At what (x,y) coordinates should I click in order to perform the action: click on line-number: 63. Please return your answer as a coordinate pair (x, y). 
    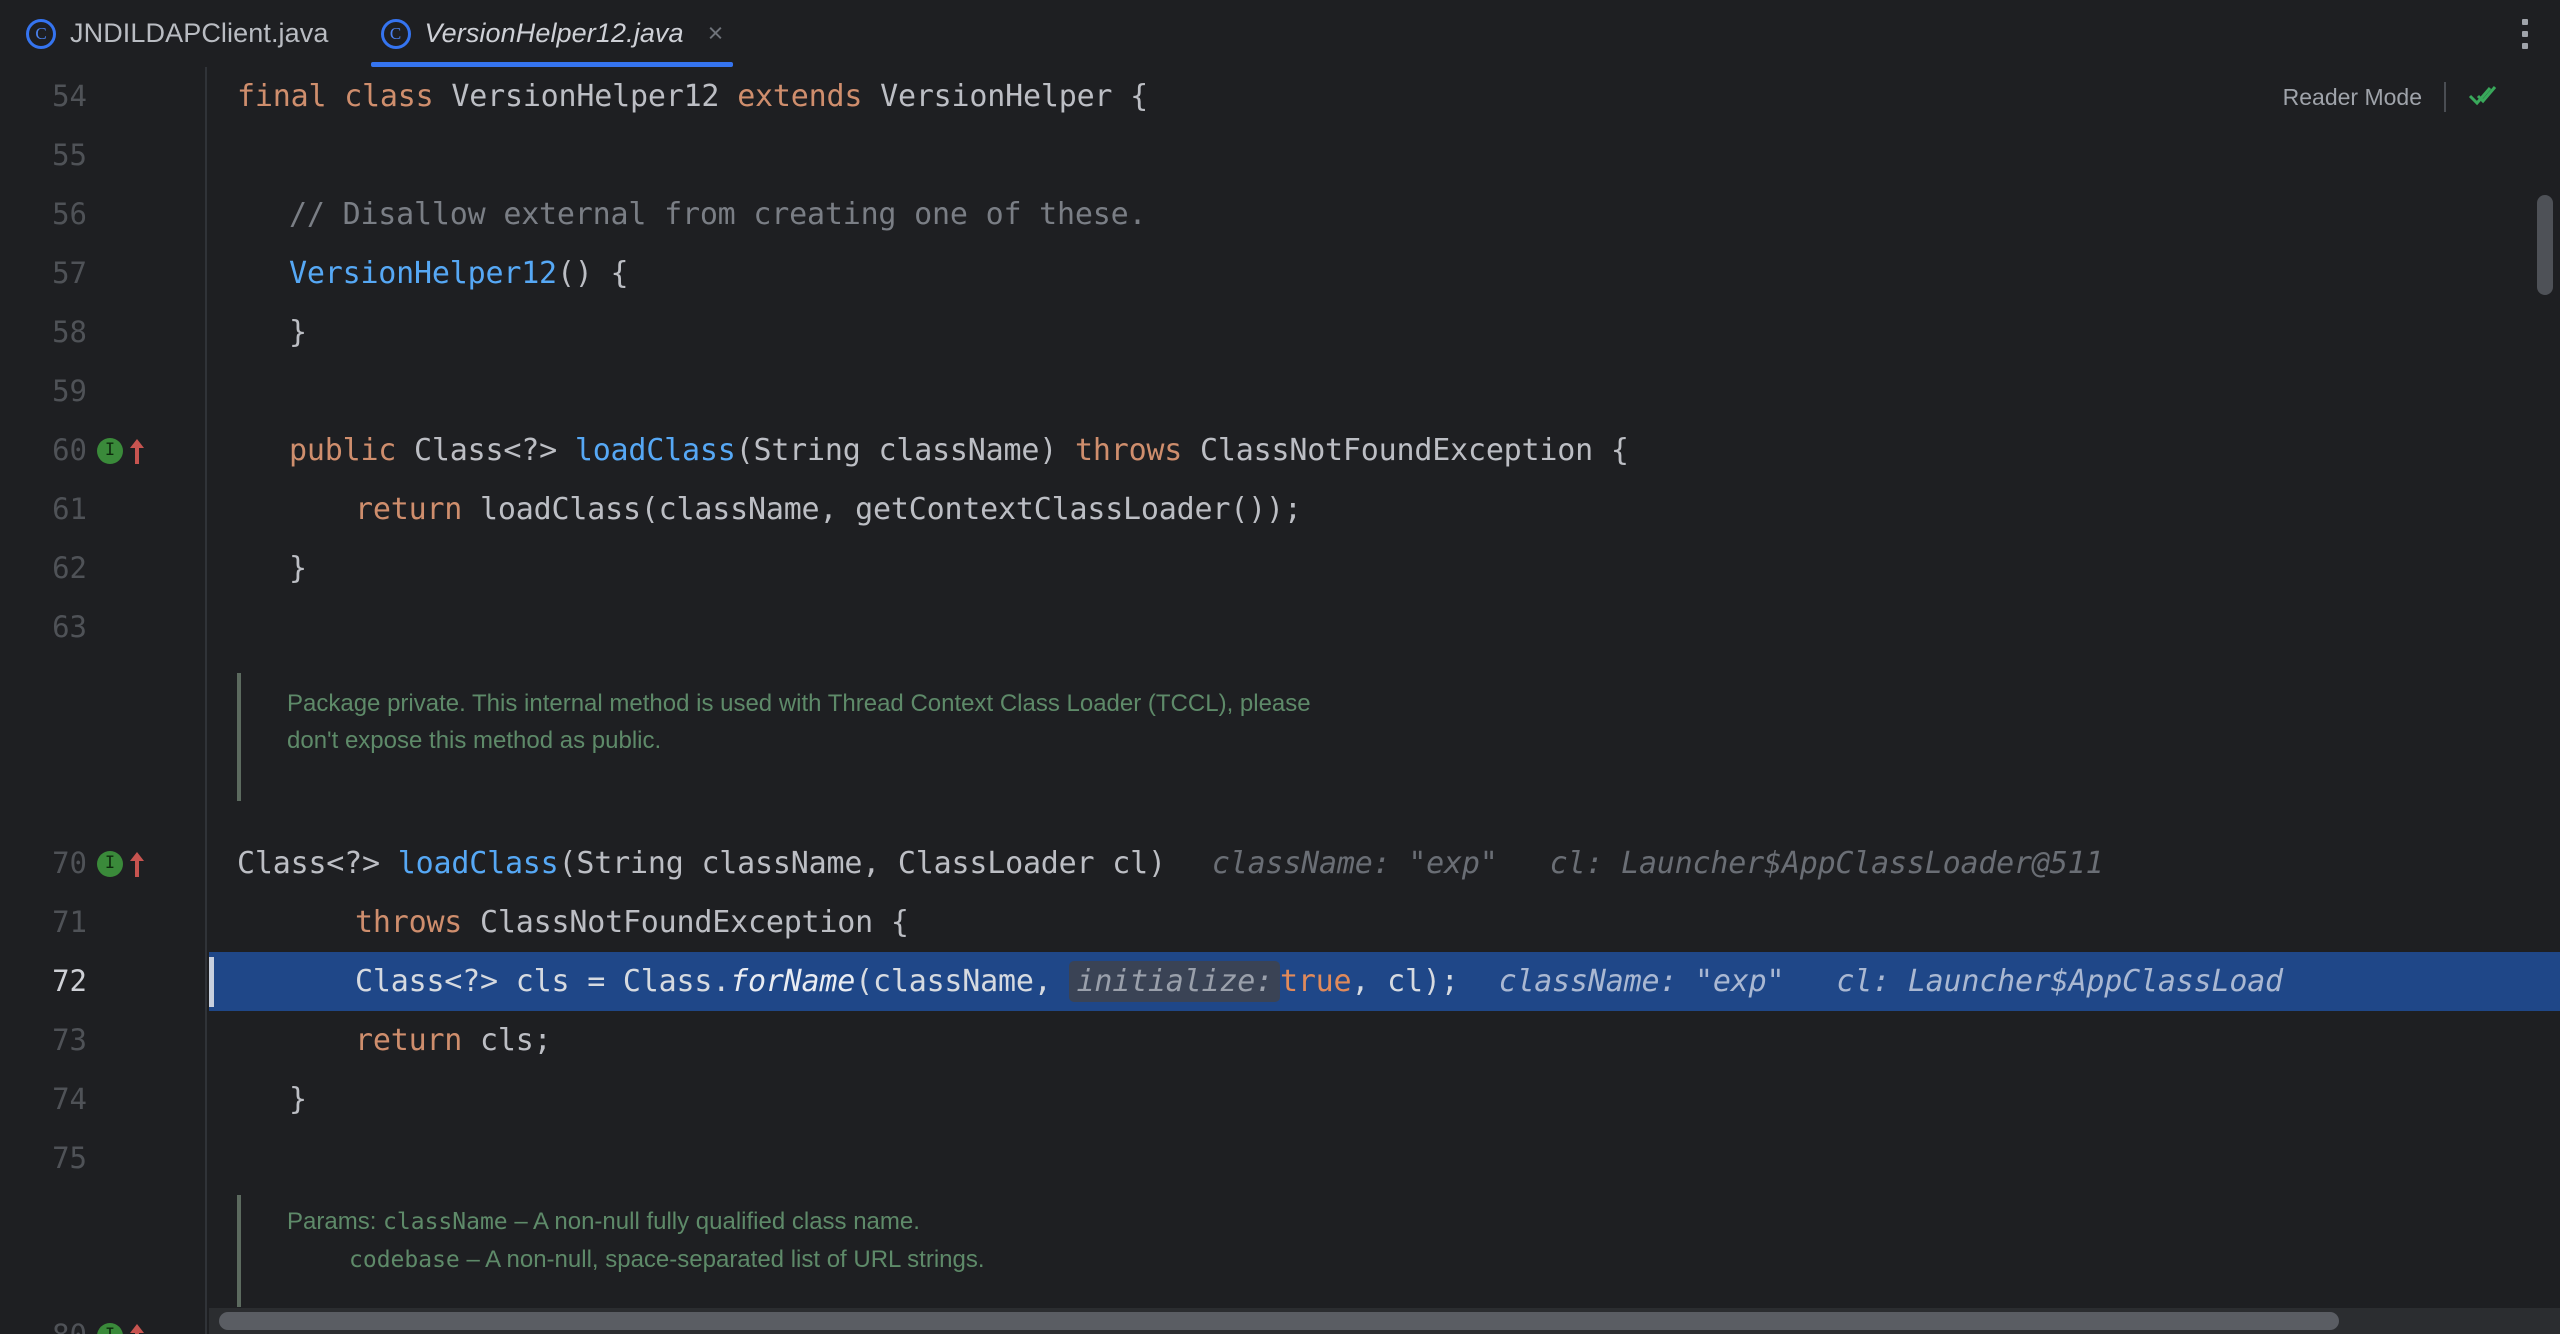
    Looking at the image, I should click on (69, 627).